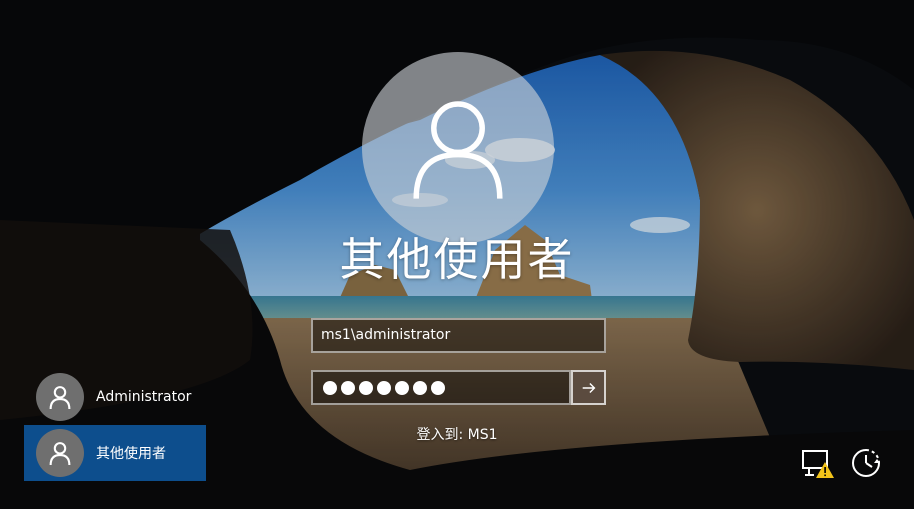  I want to click on submit-button, so click(588, 387).